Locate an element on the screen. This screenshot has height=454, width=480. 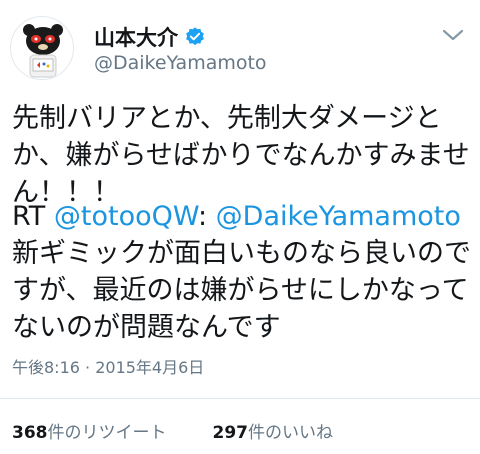
retweet-count-link: 368 件のリツイート is located at coordinates (89, 430).